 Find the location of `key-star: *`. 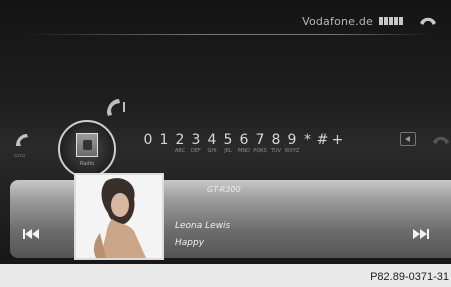

key-star: * is located at coordinates (307, 143).